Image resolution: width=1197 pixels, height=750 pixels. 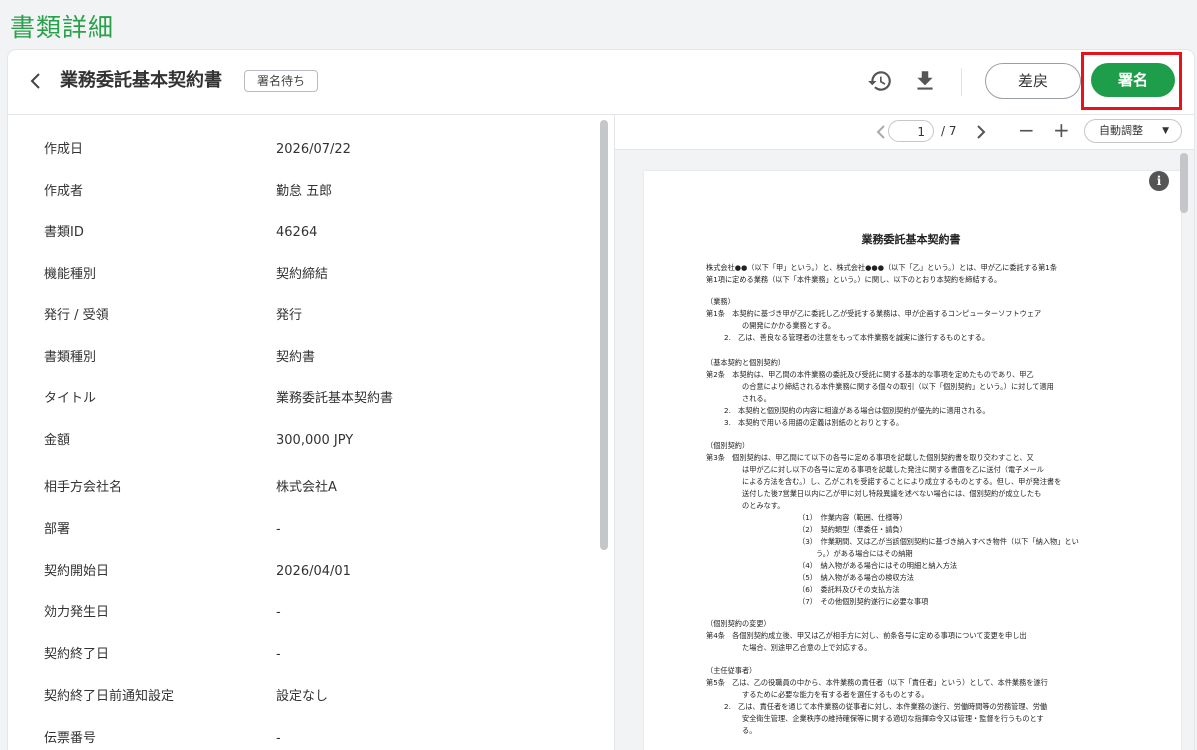 I want to click on page-title: 書類詳細, so click(x=62, y=27).